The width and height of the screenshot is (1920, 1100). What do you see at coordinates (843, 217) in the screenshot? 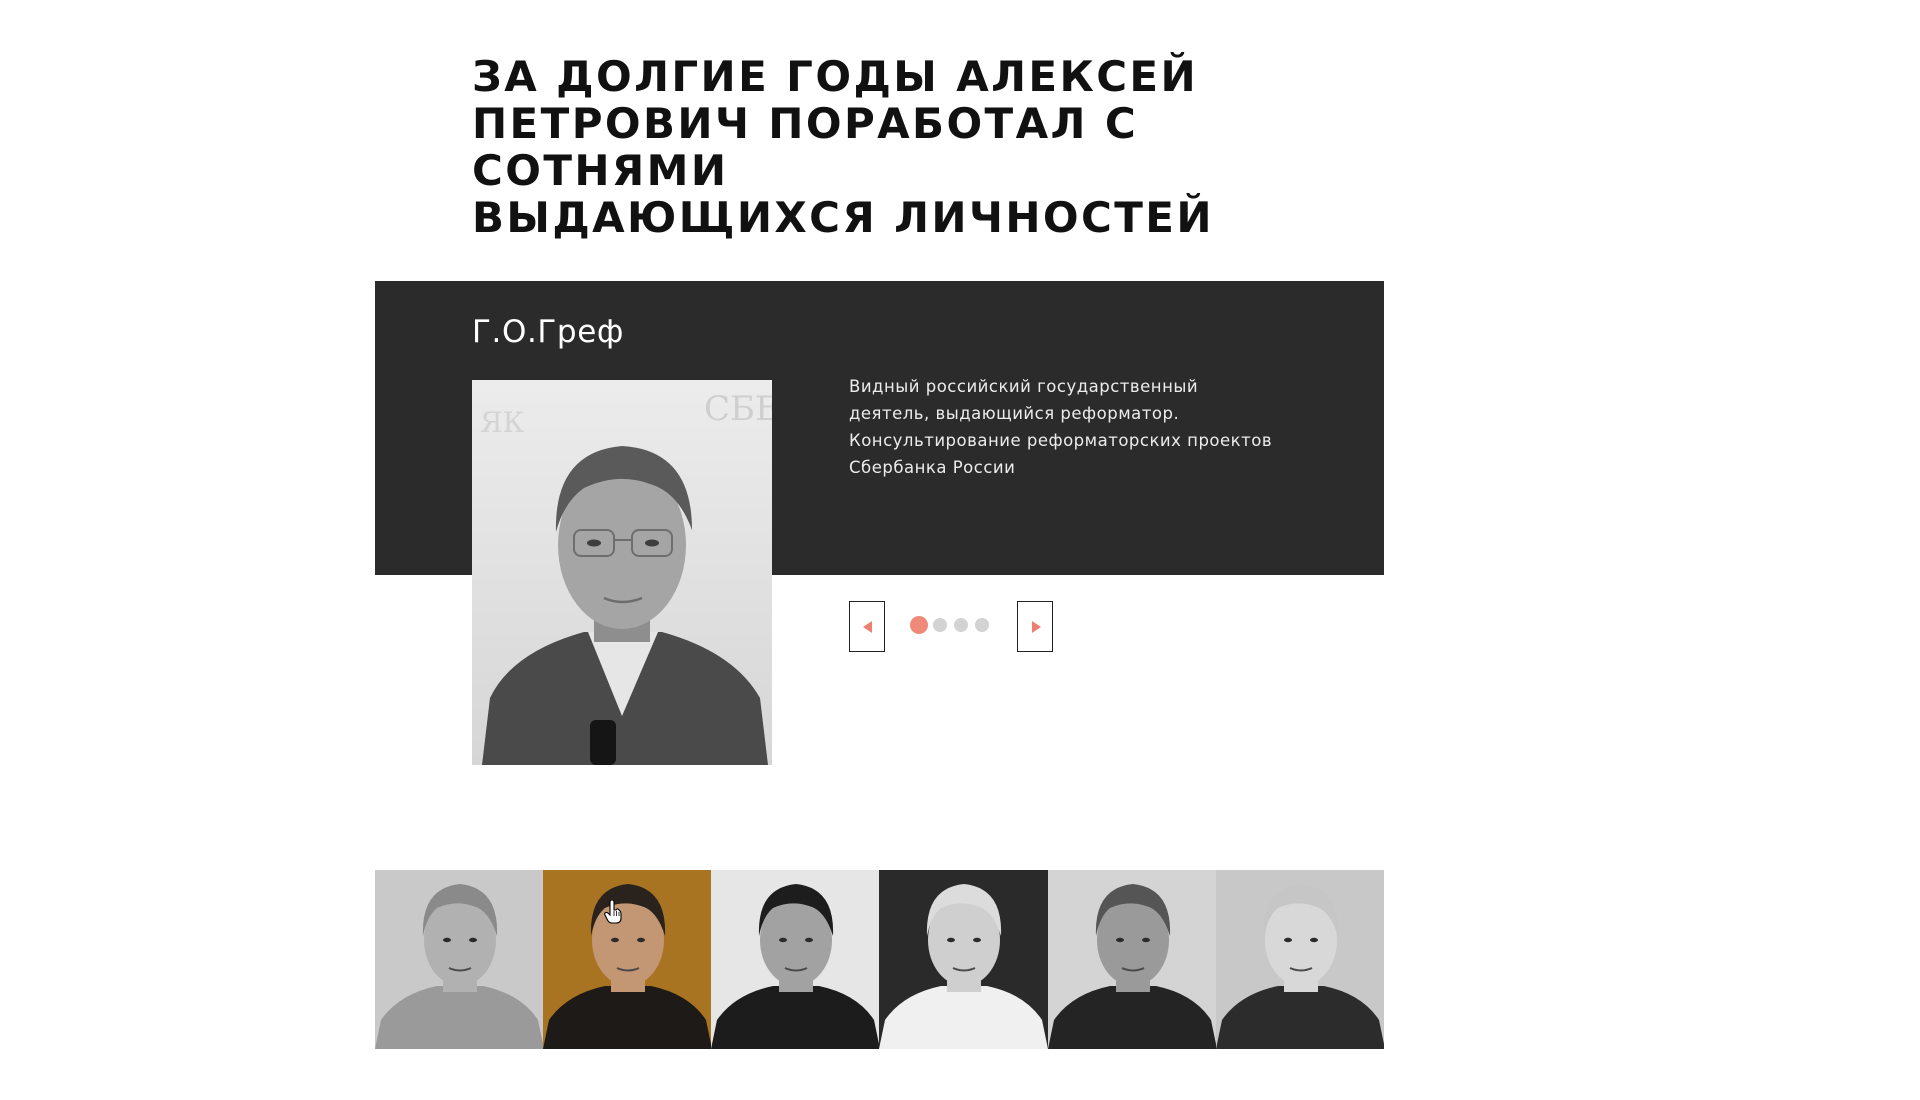
I see `heading-line-3: ВЫДАЮЩИХСЯ ЛИЧНОСТЕЙ` at bounding box center [843, 217].